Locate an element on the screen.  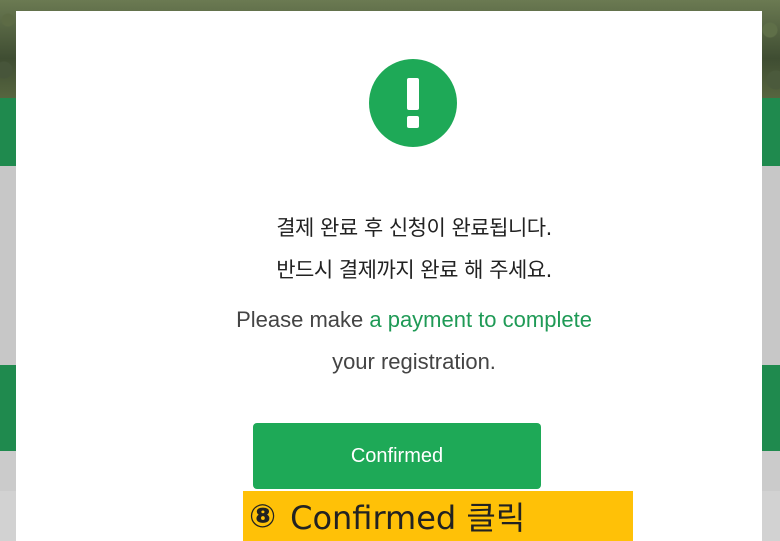
message-korean-line-2: 반드시 결제까지 완료 해 주세요. is located at coordinates (414, 270).